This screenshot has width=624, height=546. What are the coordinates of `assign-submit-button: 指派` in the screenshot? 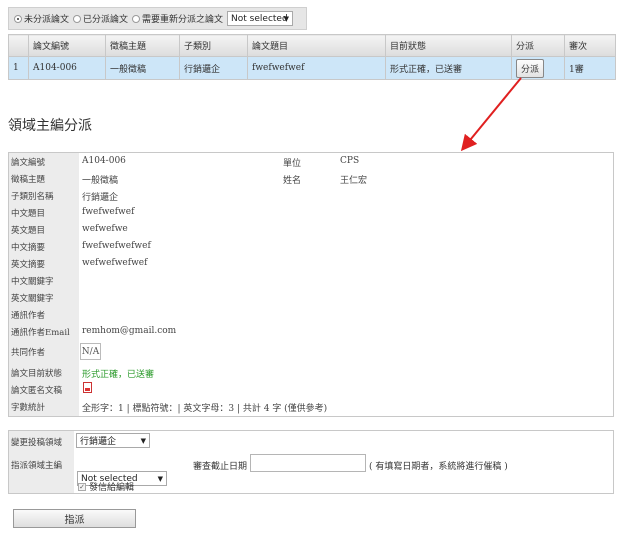 It's located at (74, 518).